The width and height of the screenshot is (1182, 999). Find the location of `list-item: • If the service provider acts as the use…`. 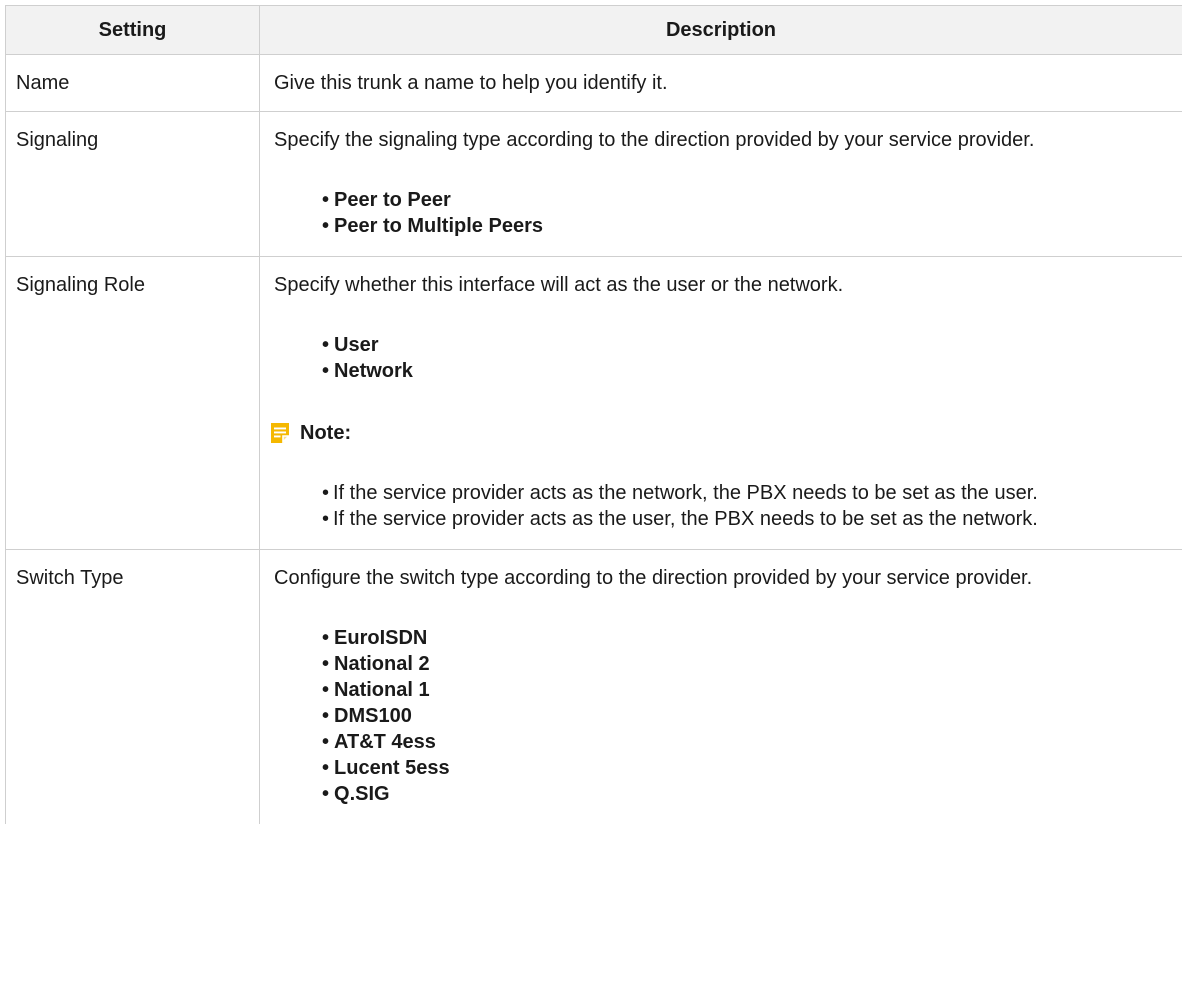

list-item: • If the service provider acts as the use… is located at coordinates (680, 519).